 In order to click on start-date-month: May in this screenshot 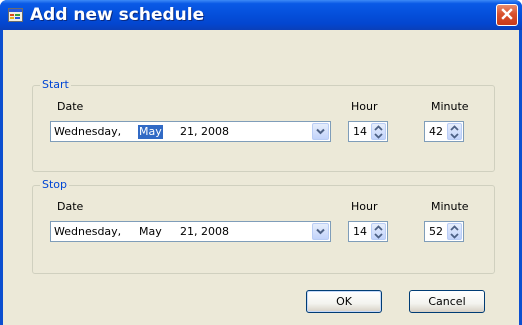, I will do `click(150, 132)`.